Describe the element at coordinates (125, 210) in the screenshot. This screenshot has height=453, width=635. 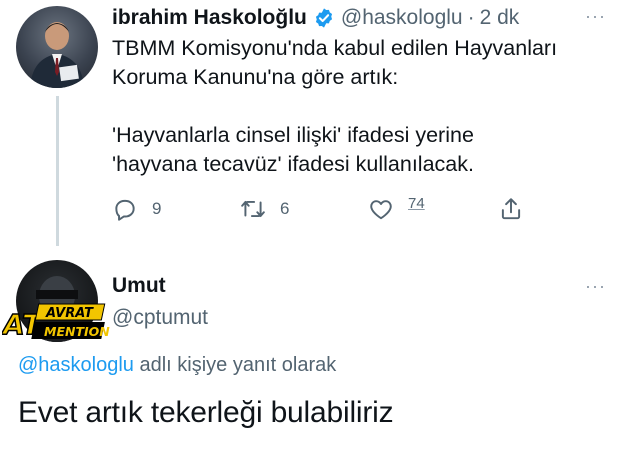
I see `reply-icon` at that location.